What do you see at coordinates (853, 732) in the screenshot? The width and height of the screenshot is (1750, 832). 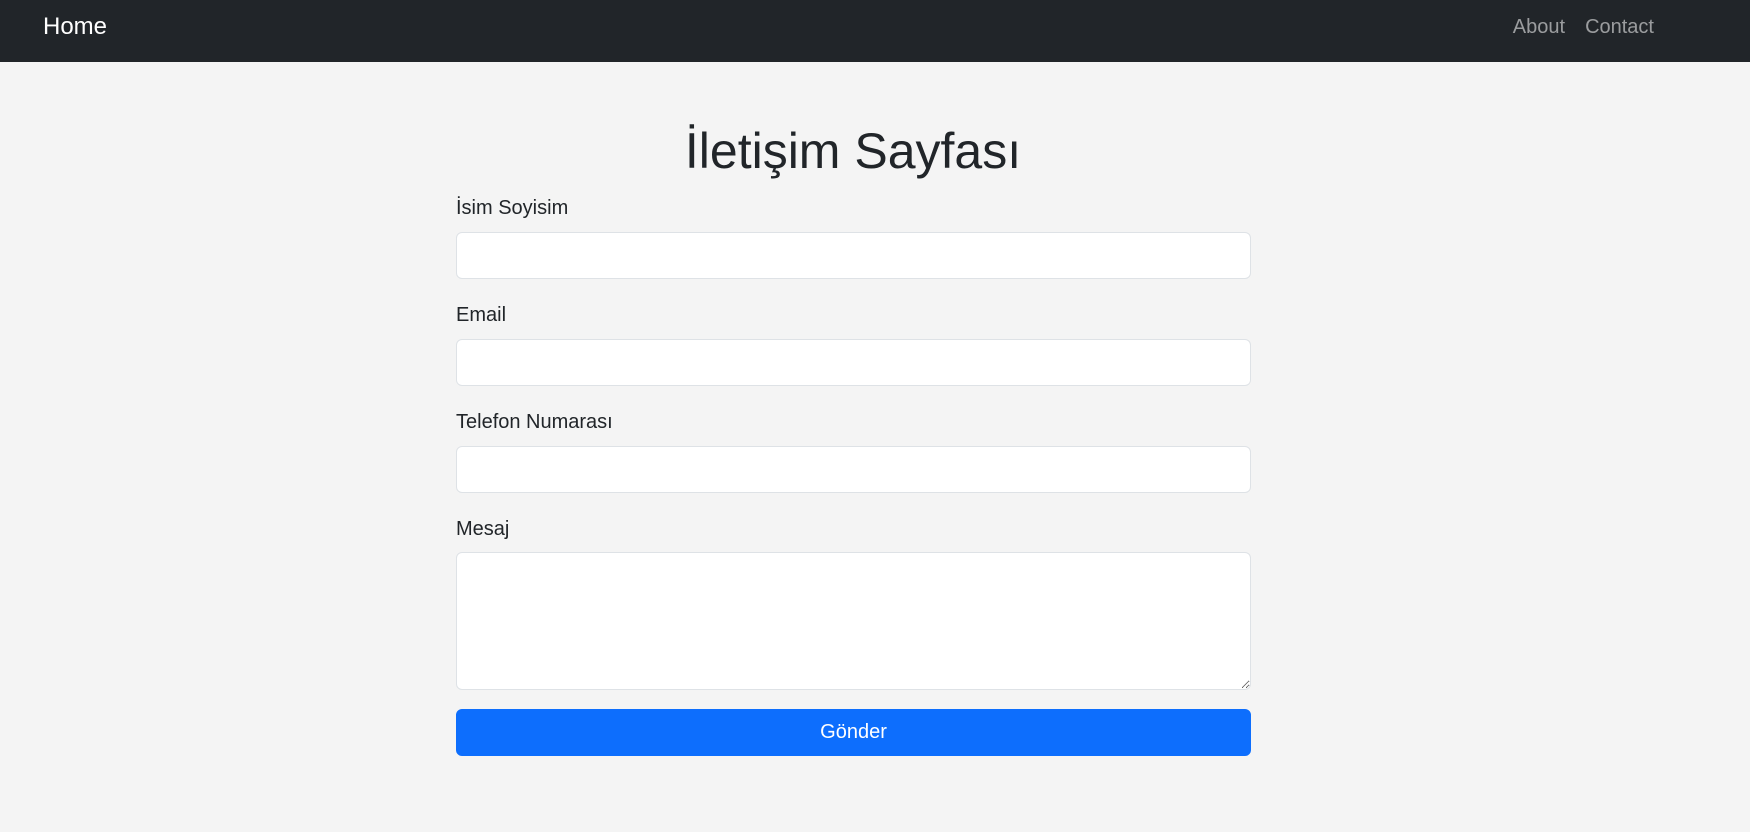 I see `submit-button: Gönder` at bounding box center [853, 732].